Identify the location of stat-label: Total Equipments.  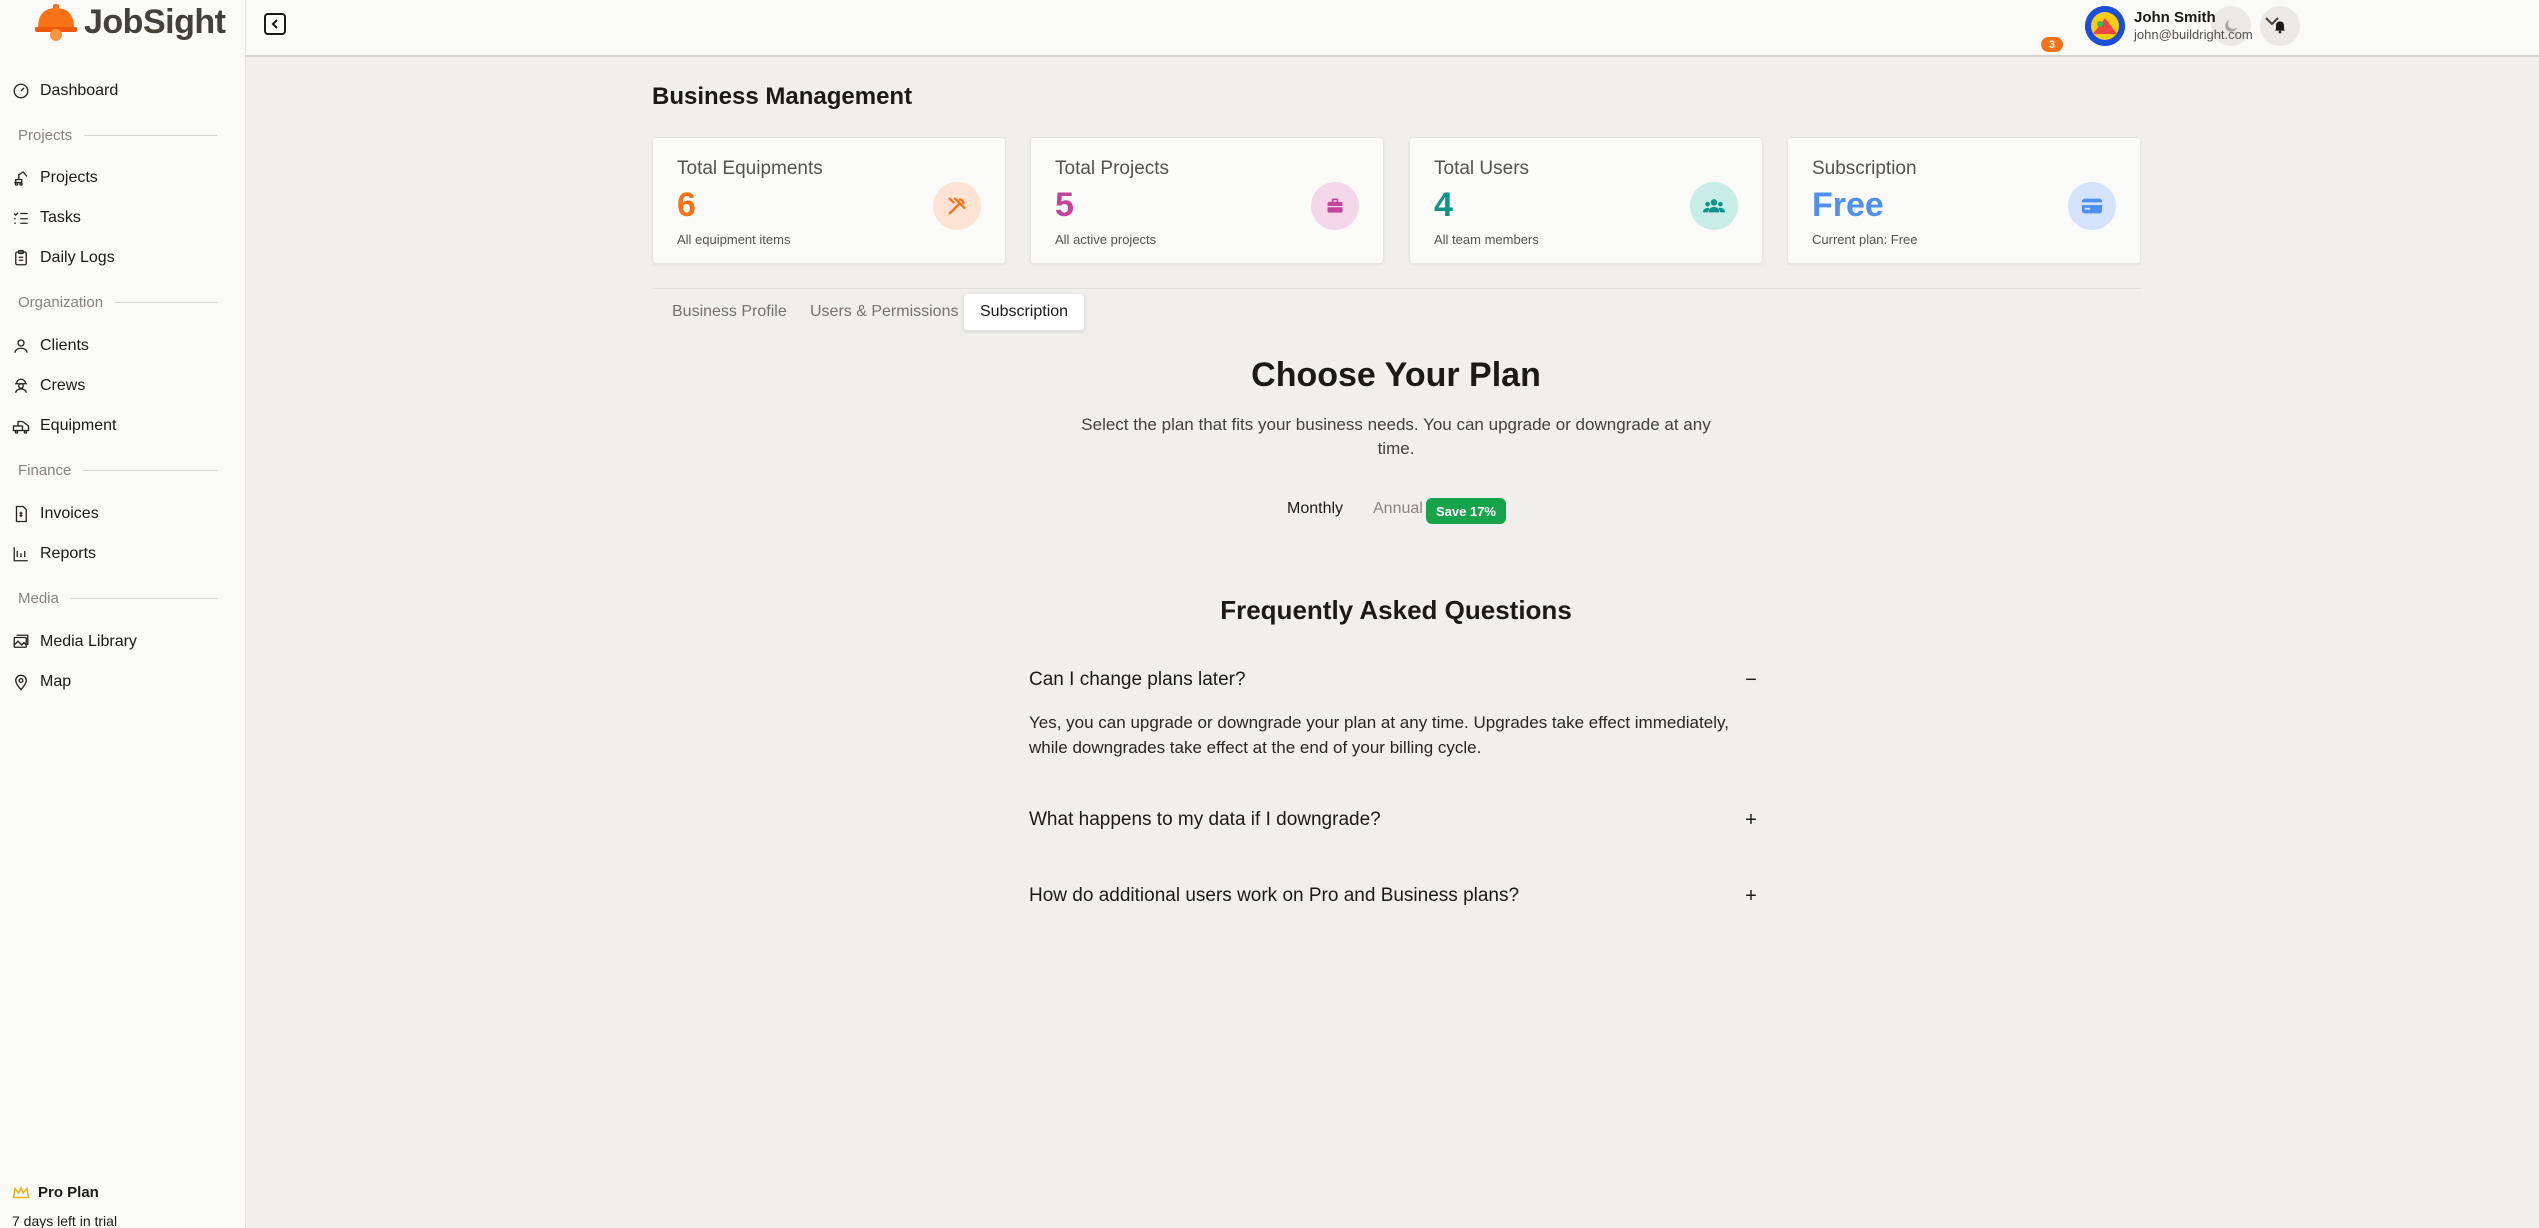
(750, 168).